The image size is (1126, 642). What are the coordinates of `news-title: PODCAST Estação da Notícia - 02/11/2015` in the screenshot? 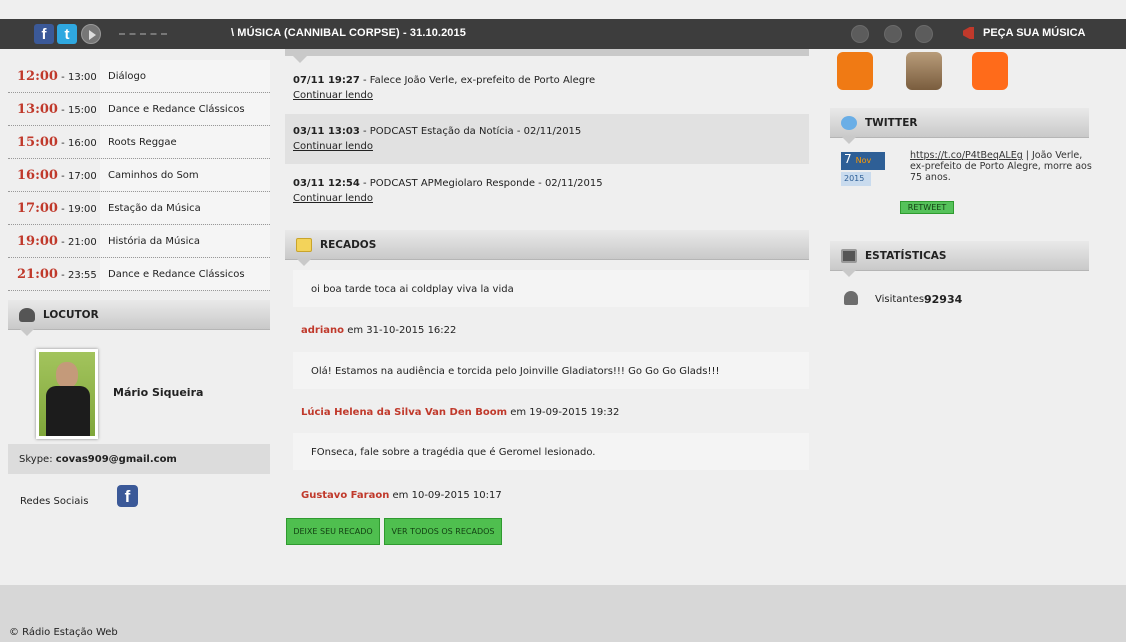 It's located at (475, 131).